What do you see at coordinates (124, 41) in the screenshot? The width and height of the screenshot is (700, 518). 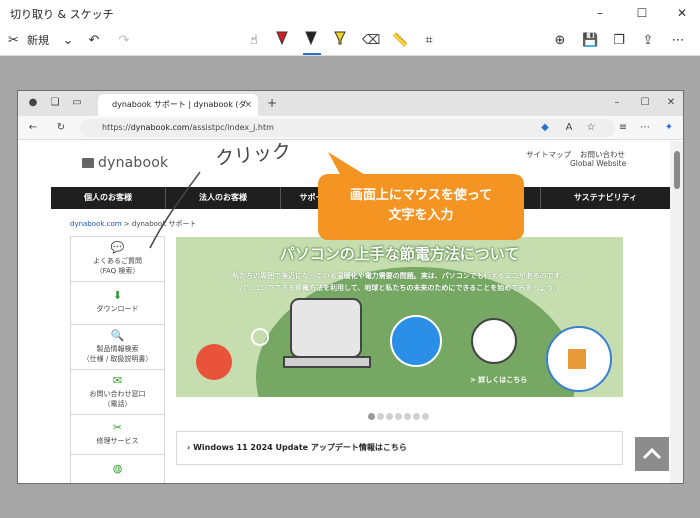 I see `redo-icon: ↷` at bounding box center [124, 41].